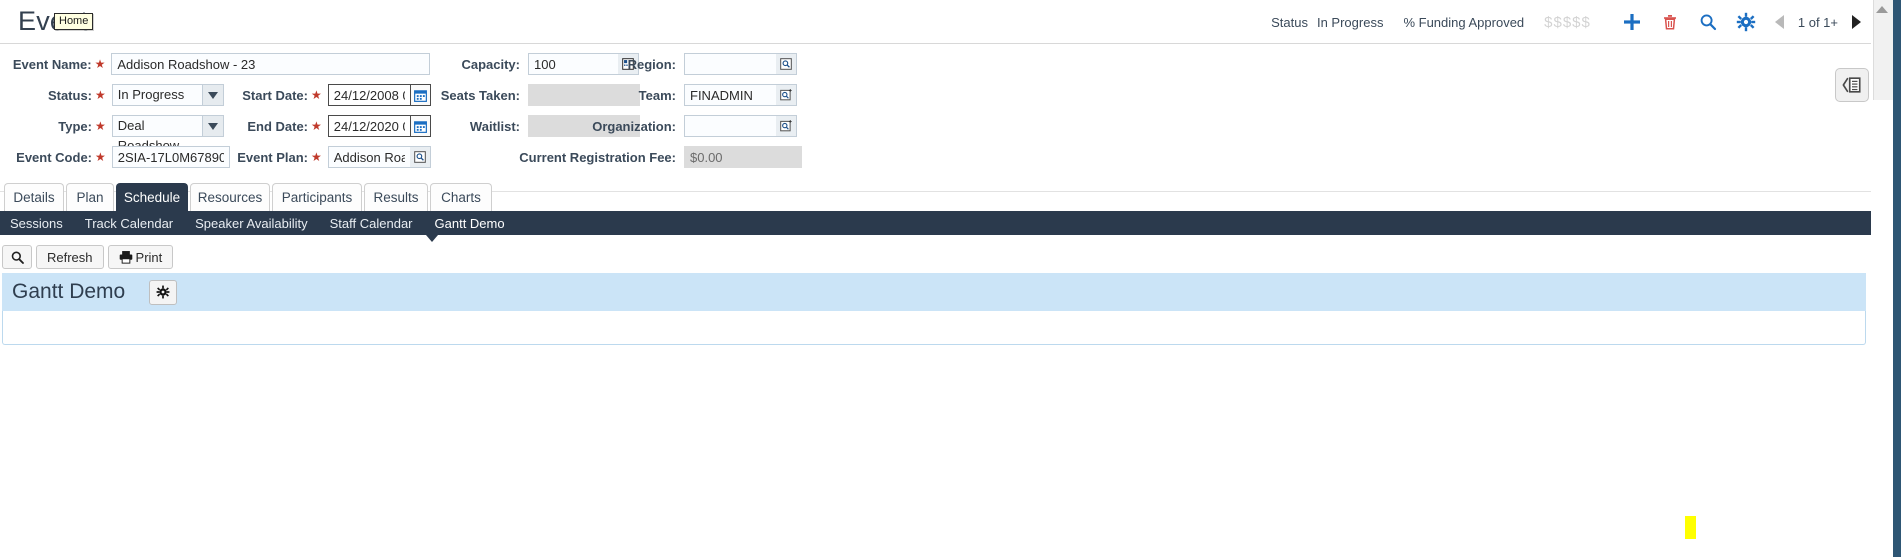 Image resolution: width=1901 pixels, height=557 pixels. I want to click on status-value: In Progress, so click(1350, 22).